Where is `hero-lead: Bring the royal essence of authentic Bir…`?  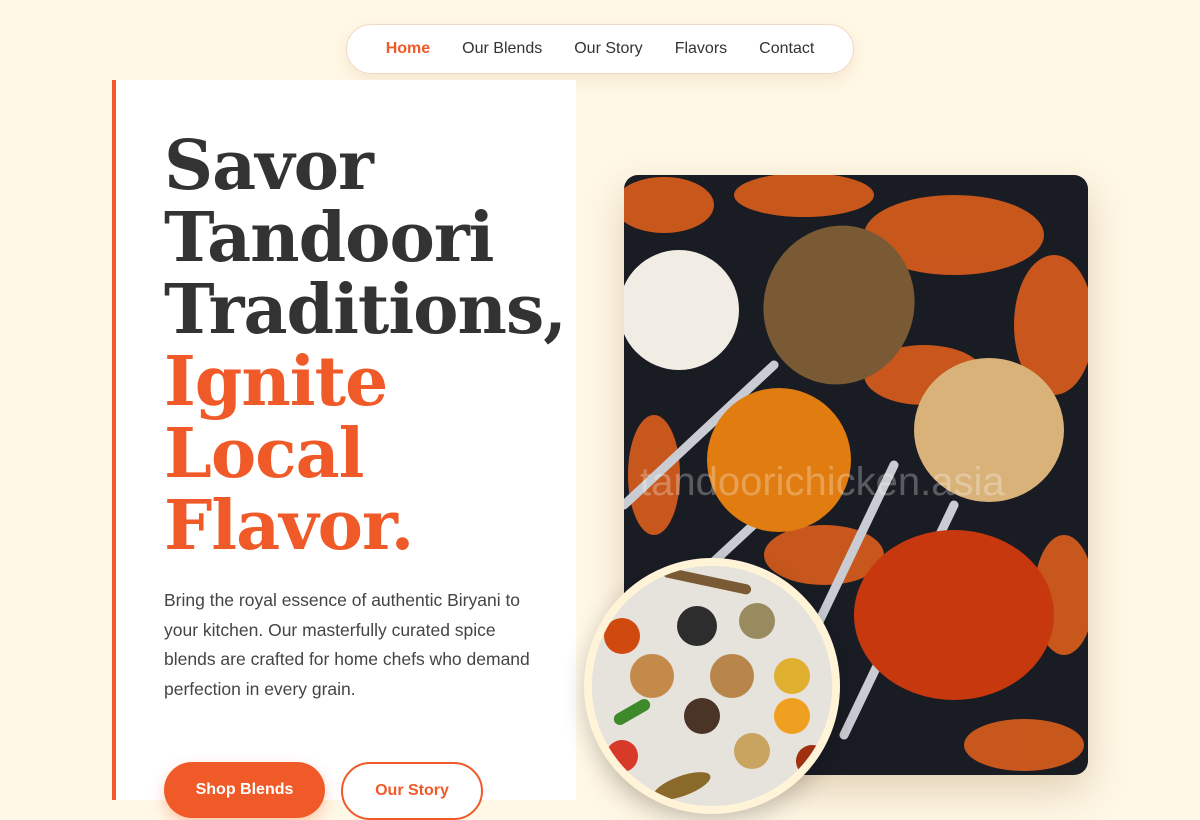 hero-lead: Bring the royal essence of authentic Bir… is located at coordinates (347, 644).